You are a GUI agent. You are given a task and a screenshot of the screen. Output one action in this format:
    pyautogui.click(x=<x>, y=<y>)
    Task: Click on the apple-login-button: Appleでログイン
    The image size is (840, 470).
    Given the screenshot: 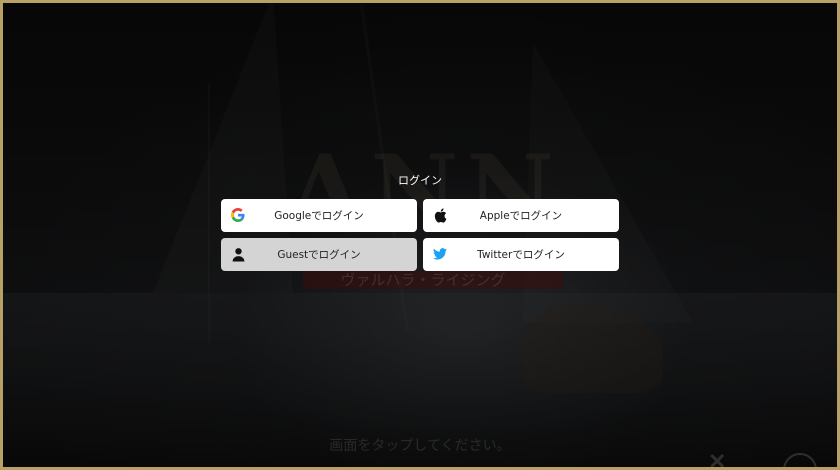 What is the action you would take?
    pyautogui.click(x=521, y=215)
    